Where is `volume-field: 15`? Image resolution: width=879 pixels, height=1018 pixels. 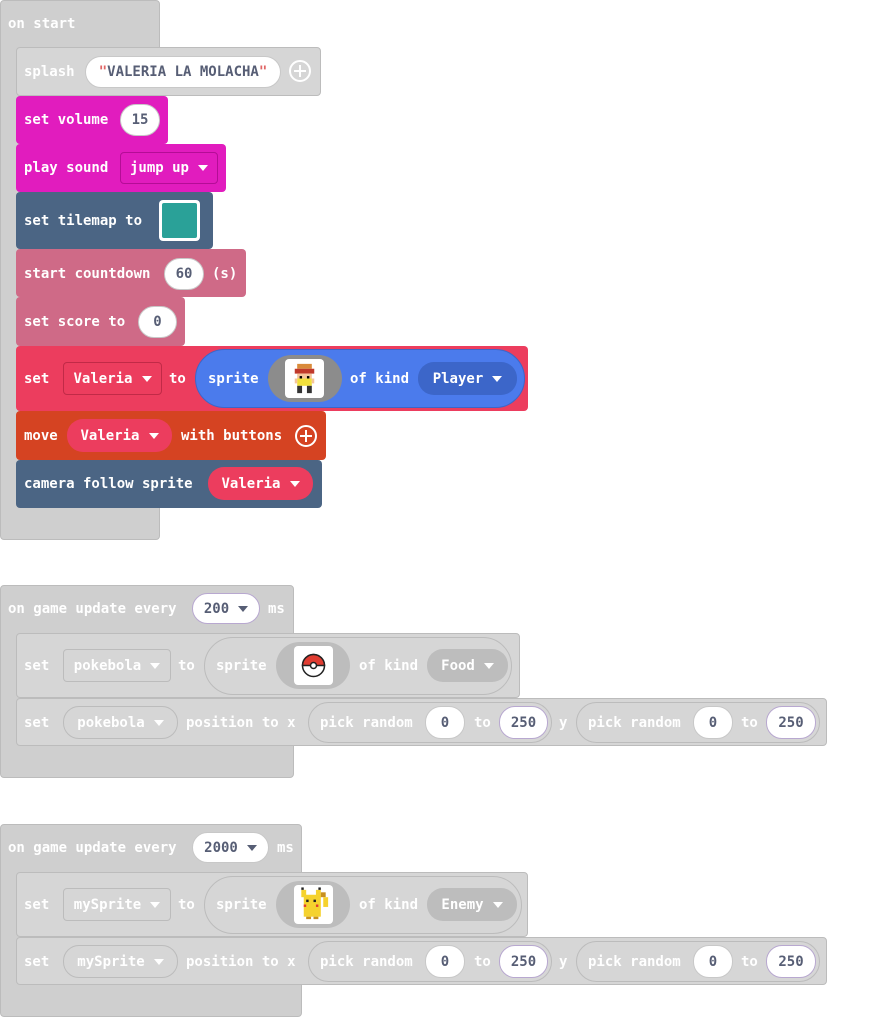
volume-field: 15 is located at coordinates (140, 120).